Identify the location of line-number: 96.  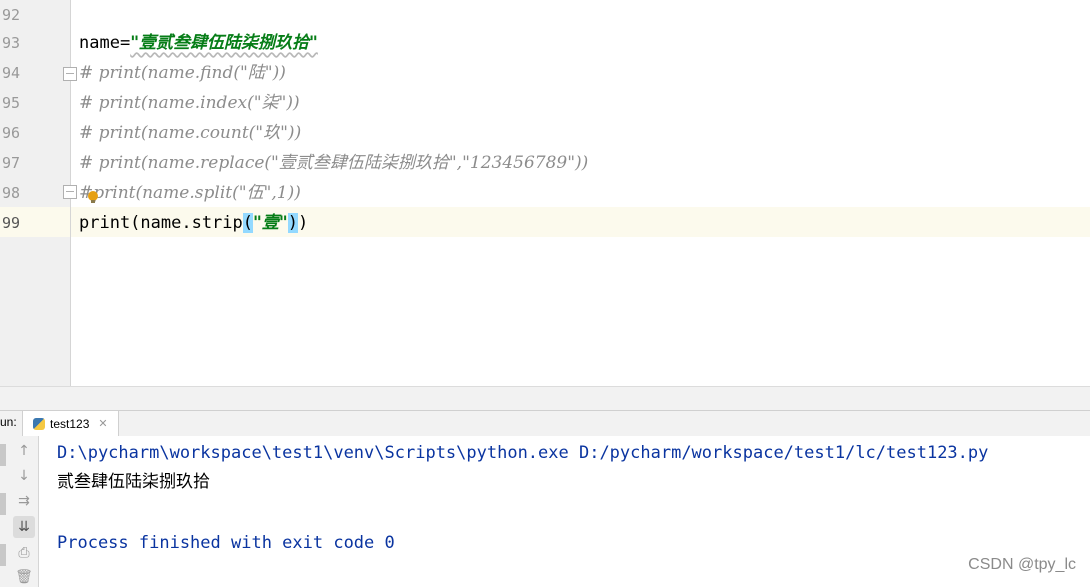
(10, 133).